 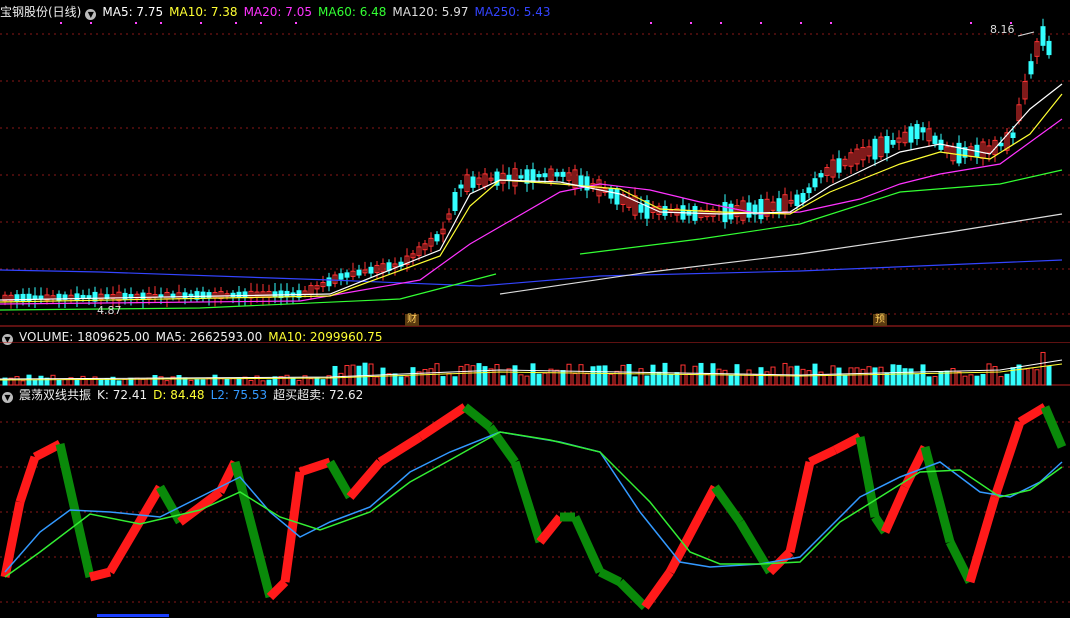 I want to click on volume-panel, so click(x=535, y=364).